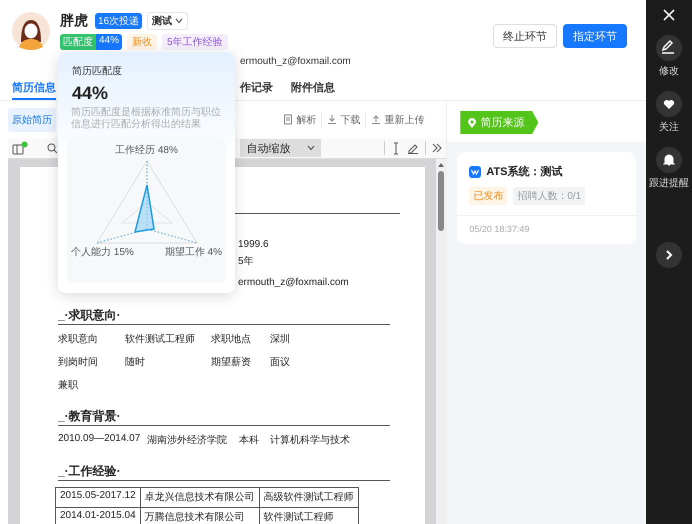 This screenshot has width=692, height=524. I want to click on double-chevron-icon, so click(437, 148).